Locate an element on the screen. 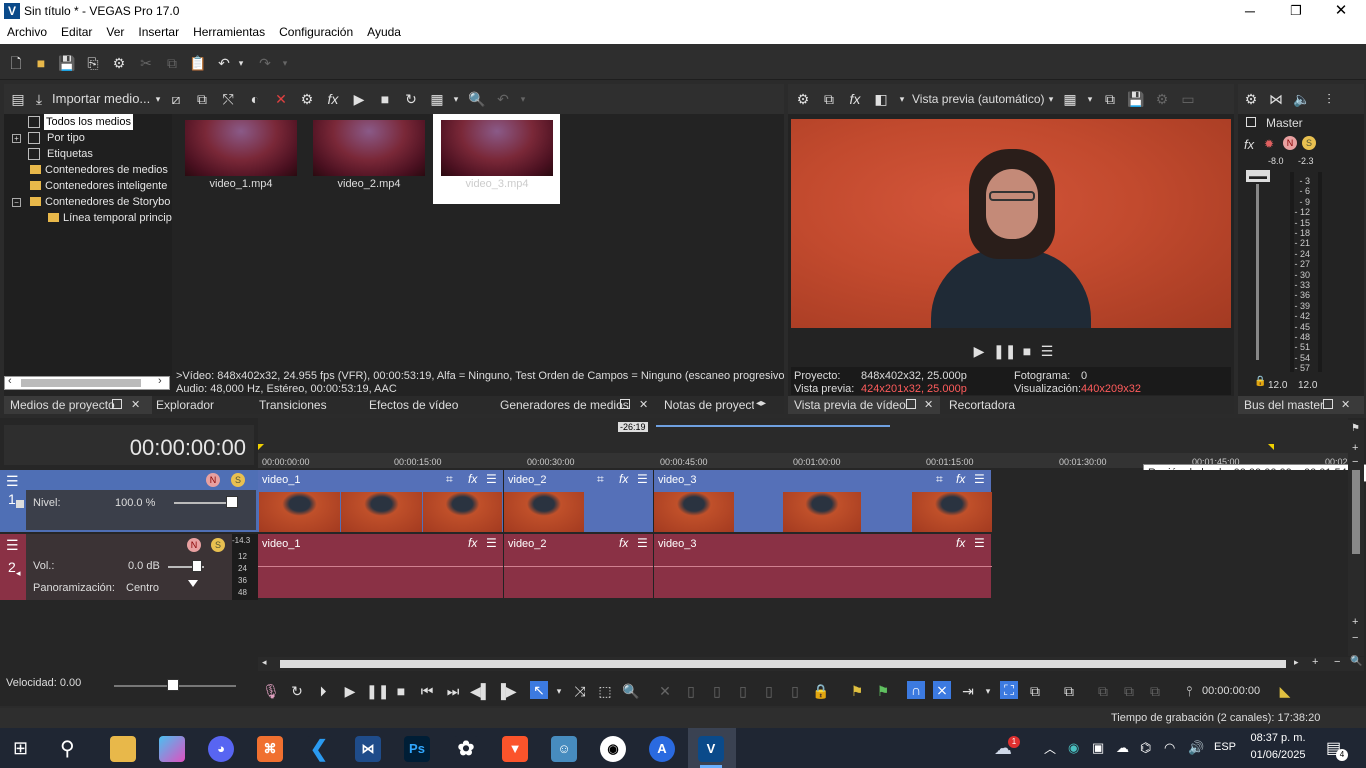 The image size is (1366, 768). split-dropdown-icon: ▾ is located at coordinates (902, 99).